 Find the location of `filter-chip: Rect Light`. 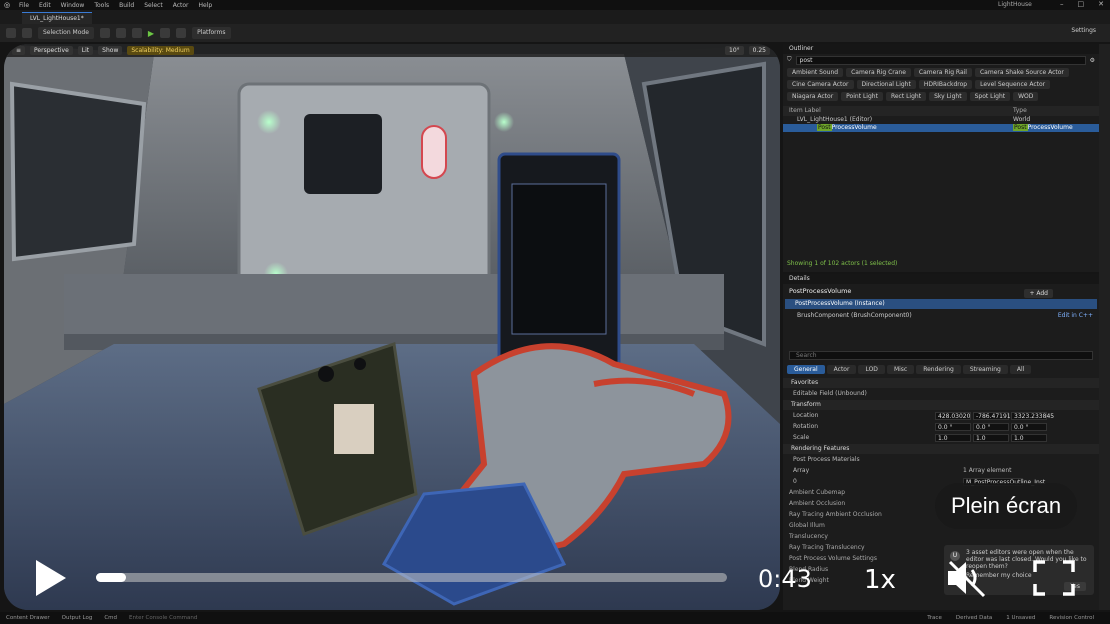

filter-chip: Rect Light is located at coordinates (906, 96).